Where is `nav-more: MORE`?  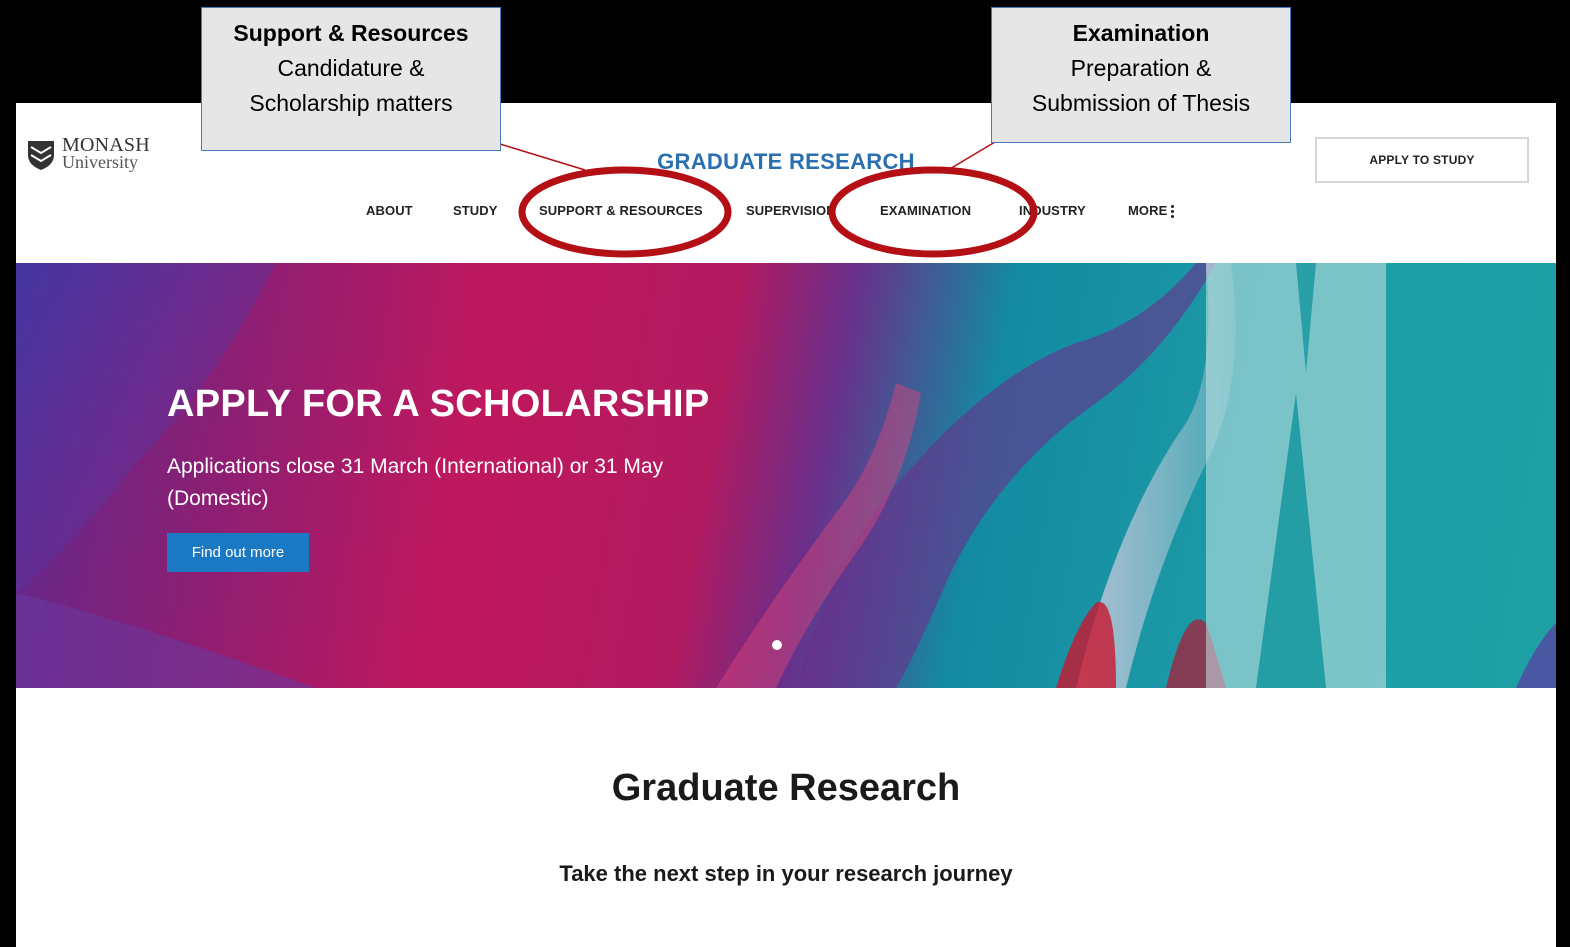 nav-more: MORE is located at coordinates (1151, 211).